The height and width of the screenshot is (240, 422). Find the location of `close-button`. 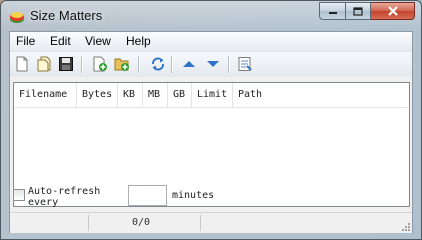

close-button is located at coordinates (393, 11).